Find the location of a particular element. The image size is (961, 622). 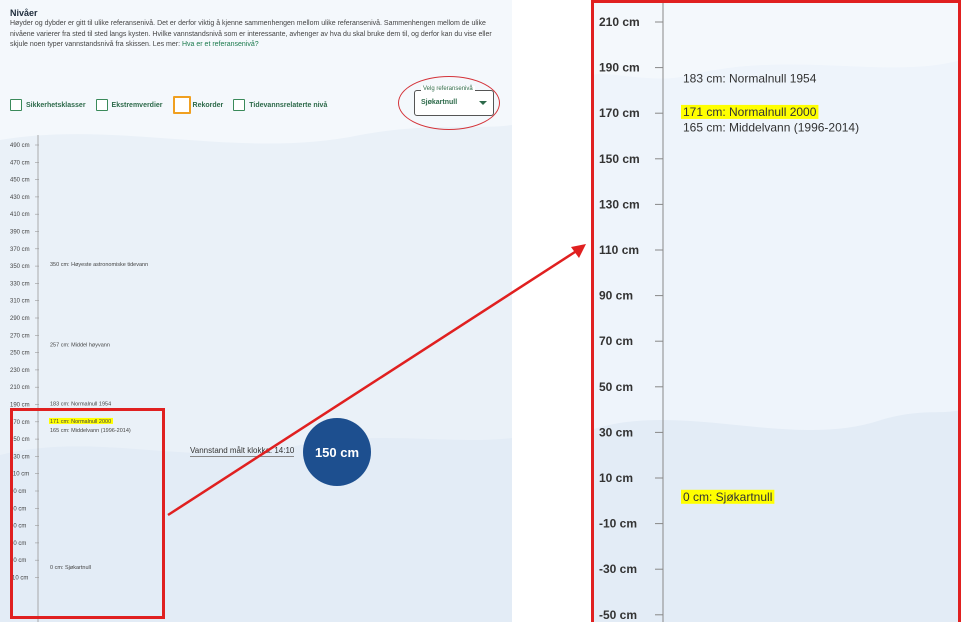

axis-tick-label: 190 cm is located at coordinates (619, 68).